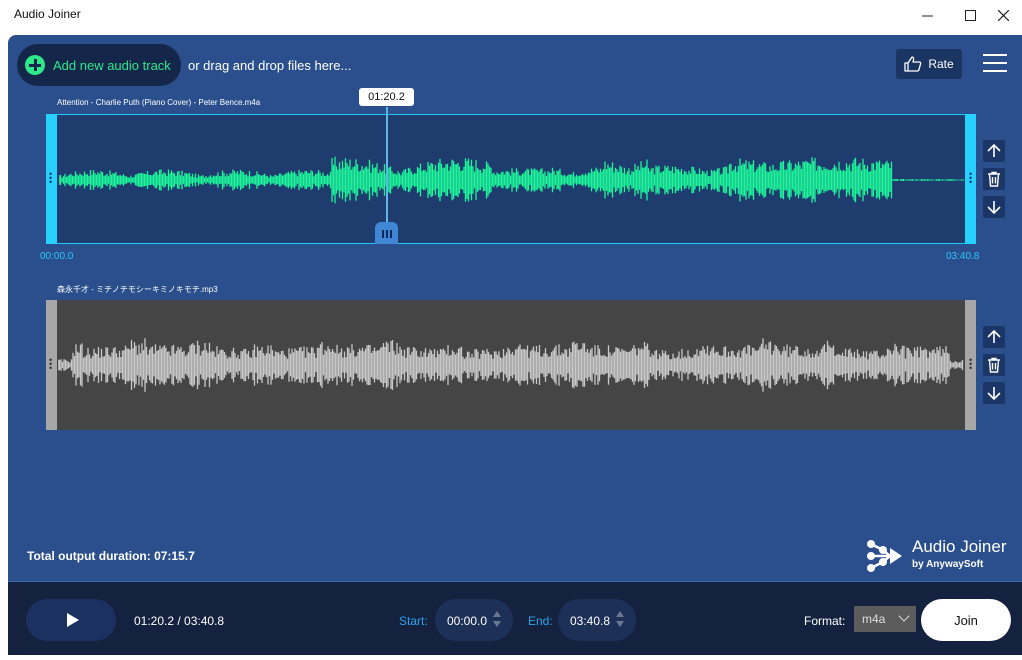 This screenshot has height=660, width=1022. I want to click on track-1-start-handle: • • •, so click(51, 179).